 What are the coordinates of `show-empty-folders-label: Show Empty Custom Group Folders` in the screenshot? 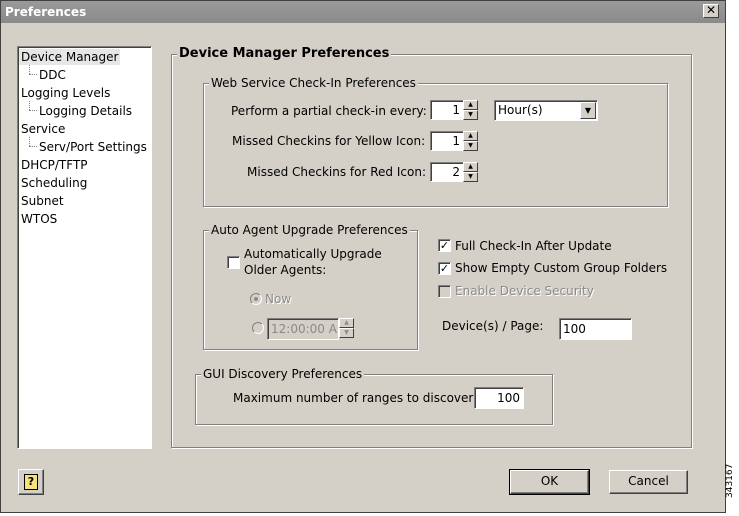 It's located at (561, 268).